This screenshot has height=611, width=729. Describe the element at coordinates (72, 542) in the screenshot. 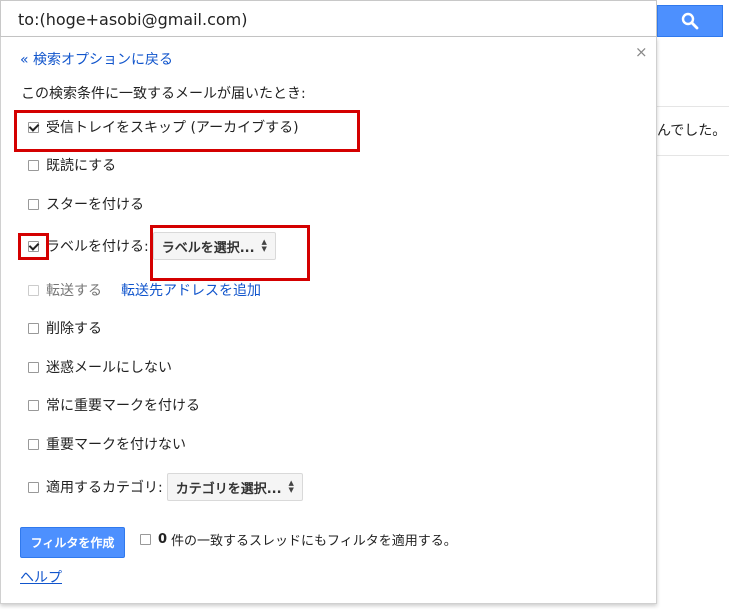

I see `create-filter-button: フィルタを作成` at that location.